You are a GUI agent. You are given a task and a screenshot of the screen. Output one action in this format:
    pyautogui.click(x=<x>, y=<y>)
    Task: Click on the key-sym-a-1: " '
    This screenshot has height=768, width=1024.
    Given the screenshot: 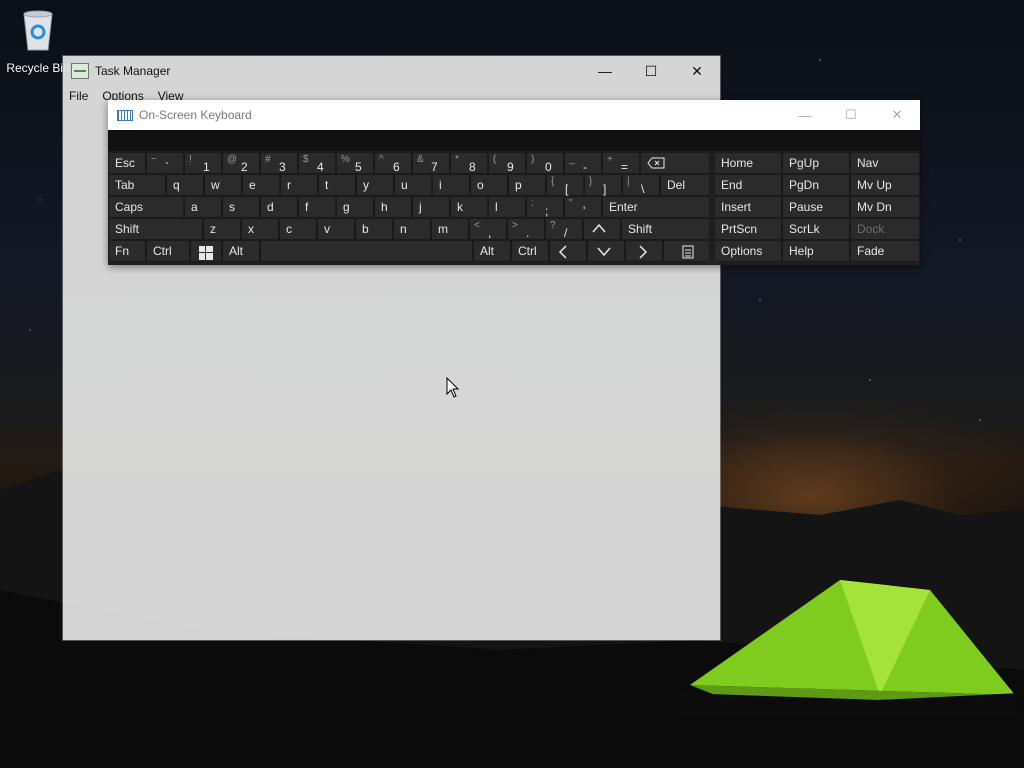 What is the action you would take?
    pyautogui.click(x=583, y=207)
    